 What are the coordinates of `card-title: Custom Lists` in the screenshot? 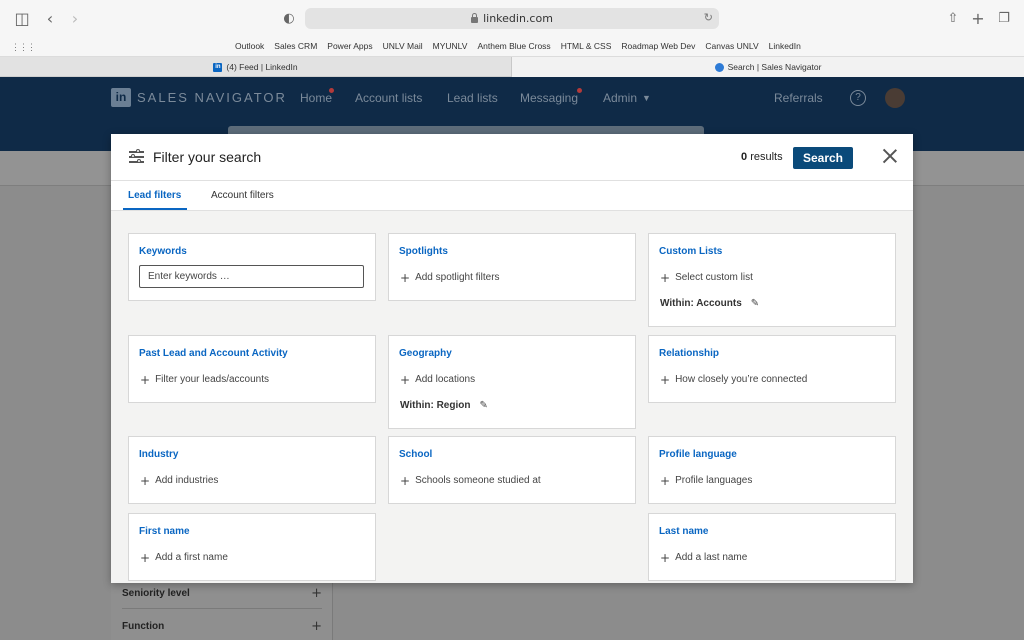 It's located at (691, 251).